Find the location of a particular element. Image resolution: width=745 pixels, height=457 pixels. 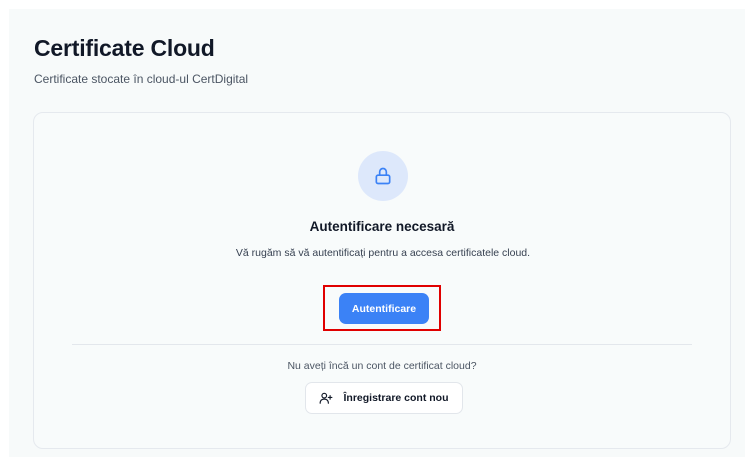

auth-required-title: Autentificare necesară is located at coordinates (382, 226).